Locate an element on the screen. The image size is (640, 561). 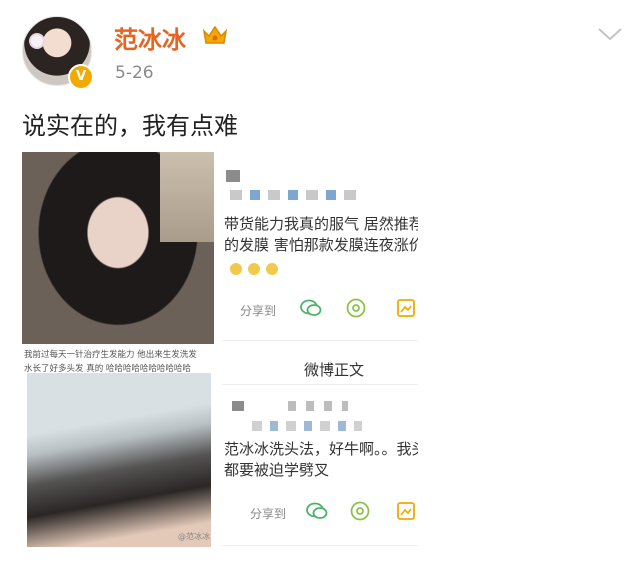
username: 范冰冰 is located at coordinates (150, 37).